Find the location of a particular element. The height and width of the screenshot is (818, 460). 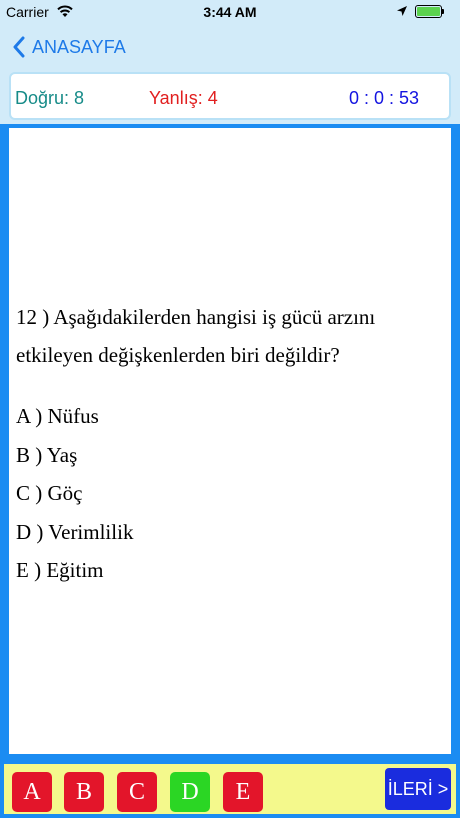

answer-a-button: A is located at coordinates (32, 792).